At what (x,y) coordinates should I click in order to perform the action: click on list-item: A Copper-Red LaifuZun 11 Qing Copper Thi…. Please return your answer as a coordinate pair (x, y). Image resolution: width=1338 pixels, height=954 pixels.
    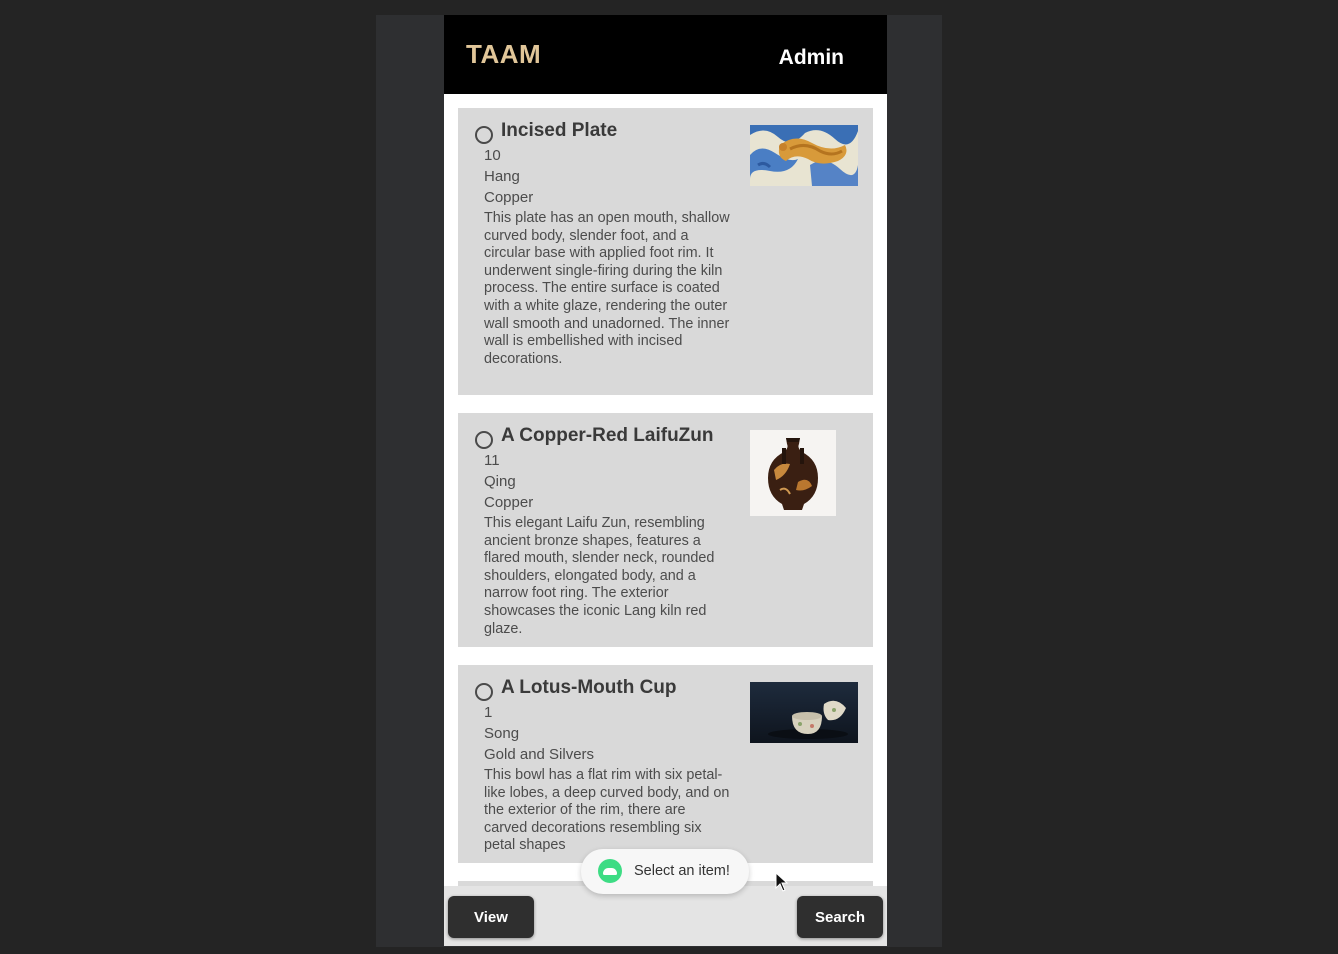
    Looking at the image, I should click on (665, 530).